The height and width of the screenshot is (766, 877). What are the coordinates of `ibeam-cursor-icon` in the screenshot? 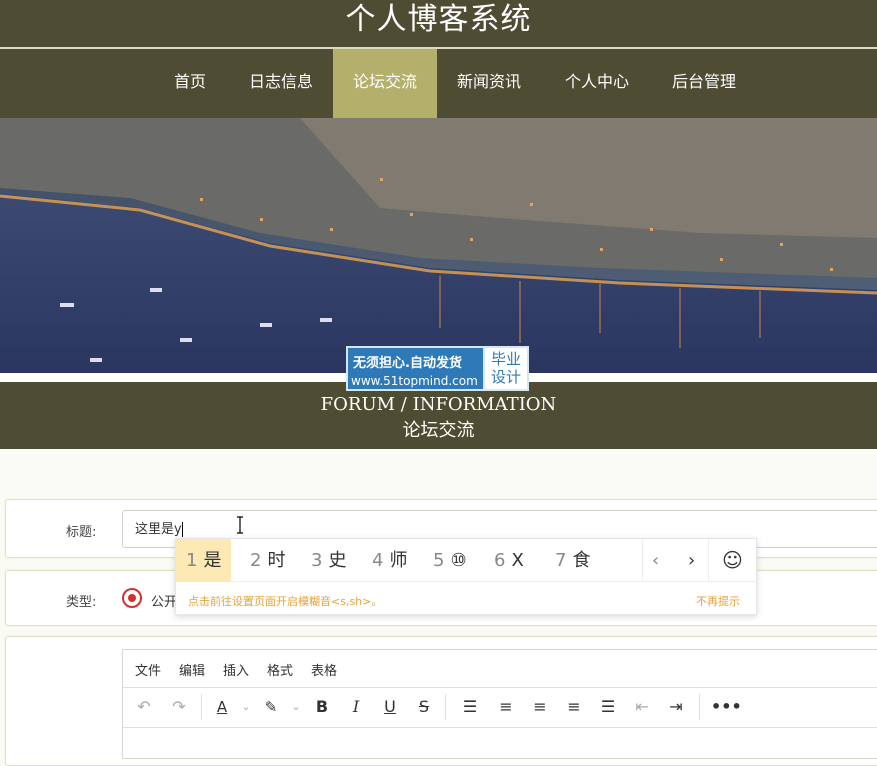 It's located at (240, 525).